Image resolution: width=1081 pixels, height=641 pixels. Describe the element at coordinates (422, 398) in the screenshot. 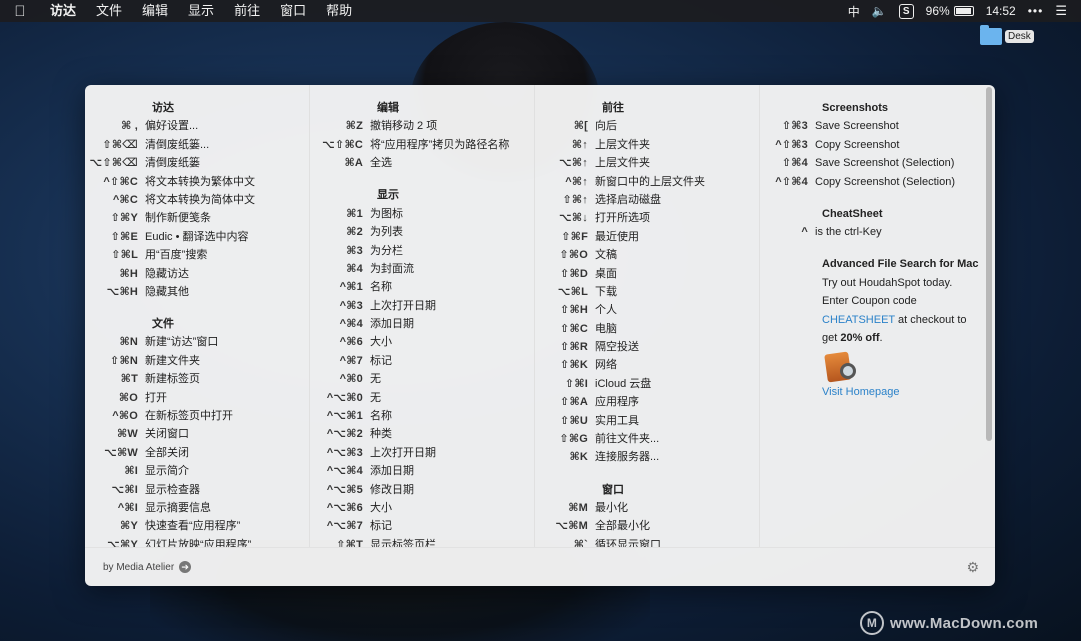

I see `shortcut-row: ^⌥⌘0 无` at that location.